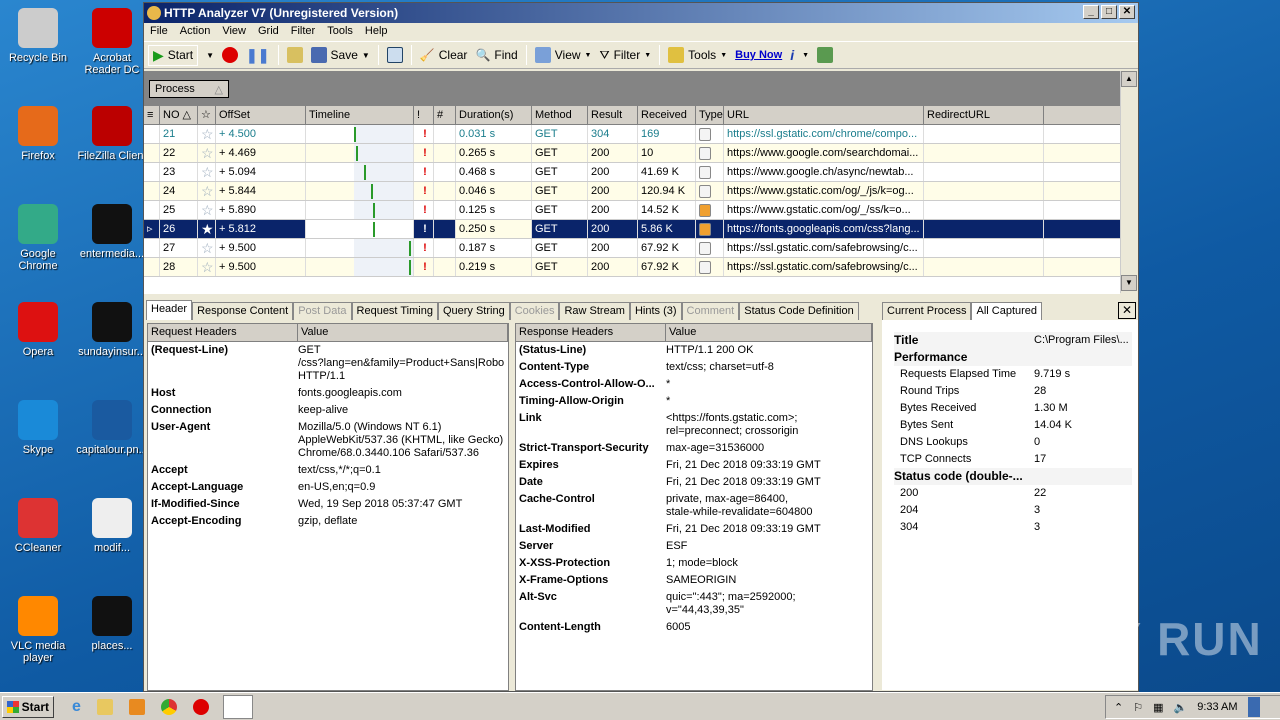 The image size is (1280, 720). What do you see at coordinates (494, 115) in the screenshot?
I see `column-header: Duration(s)` at bounding box center [494, 115].